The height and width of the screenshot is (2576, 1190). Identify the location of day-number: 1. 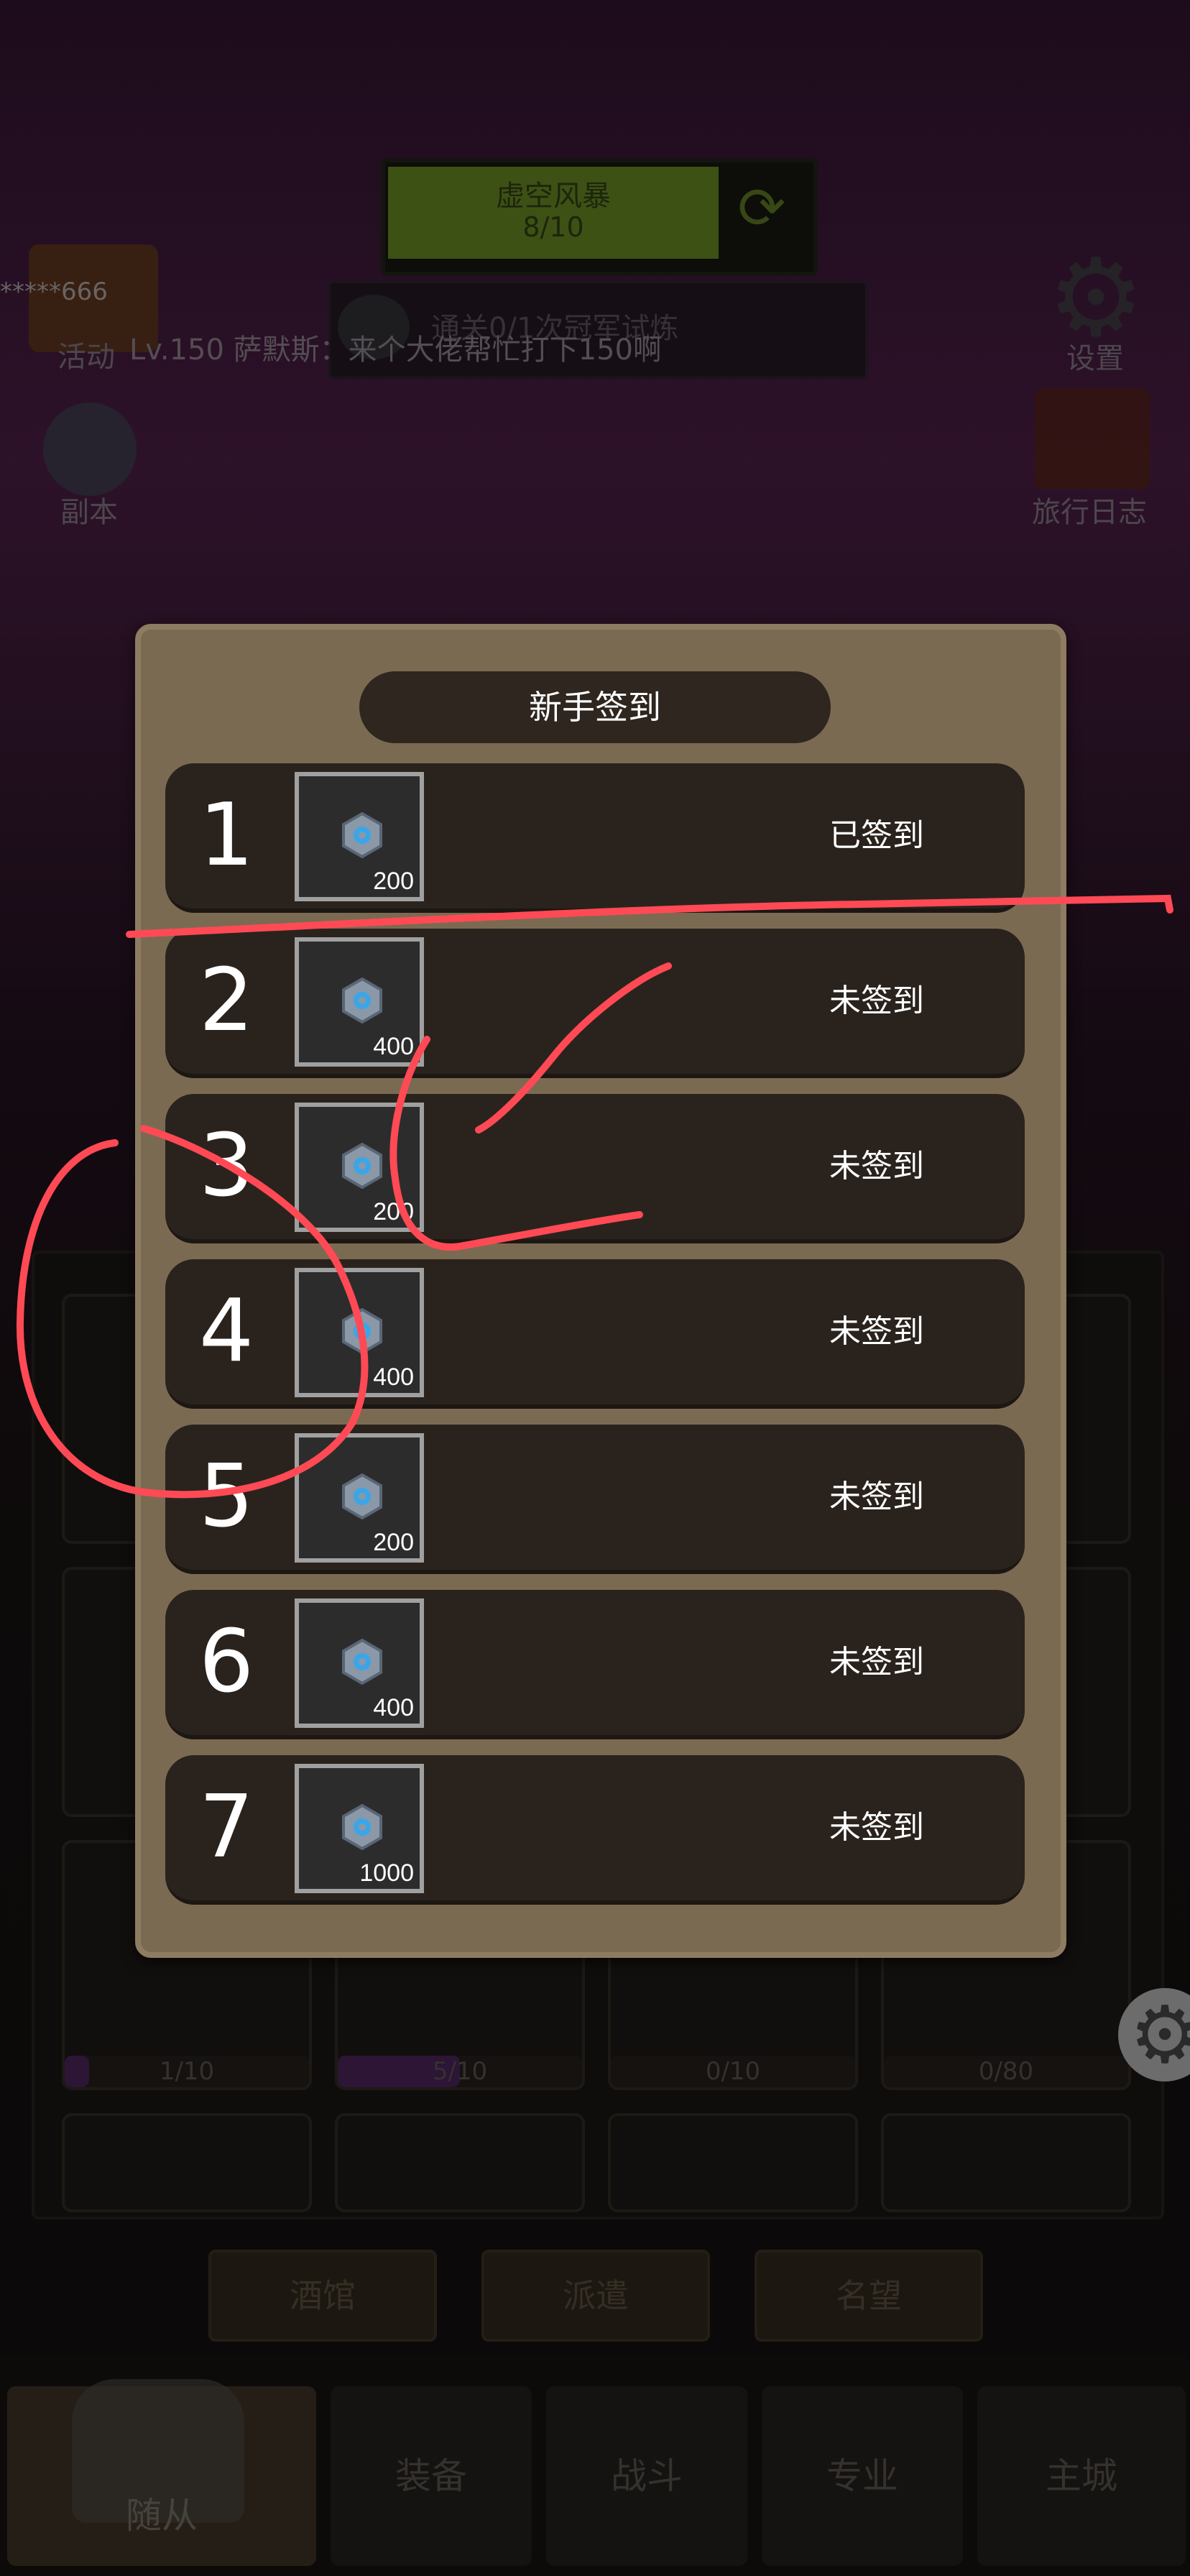
(226, 836).